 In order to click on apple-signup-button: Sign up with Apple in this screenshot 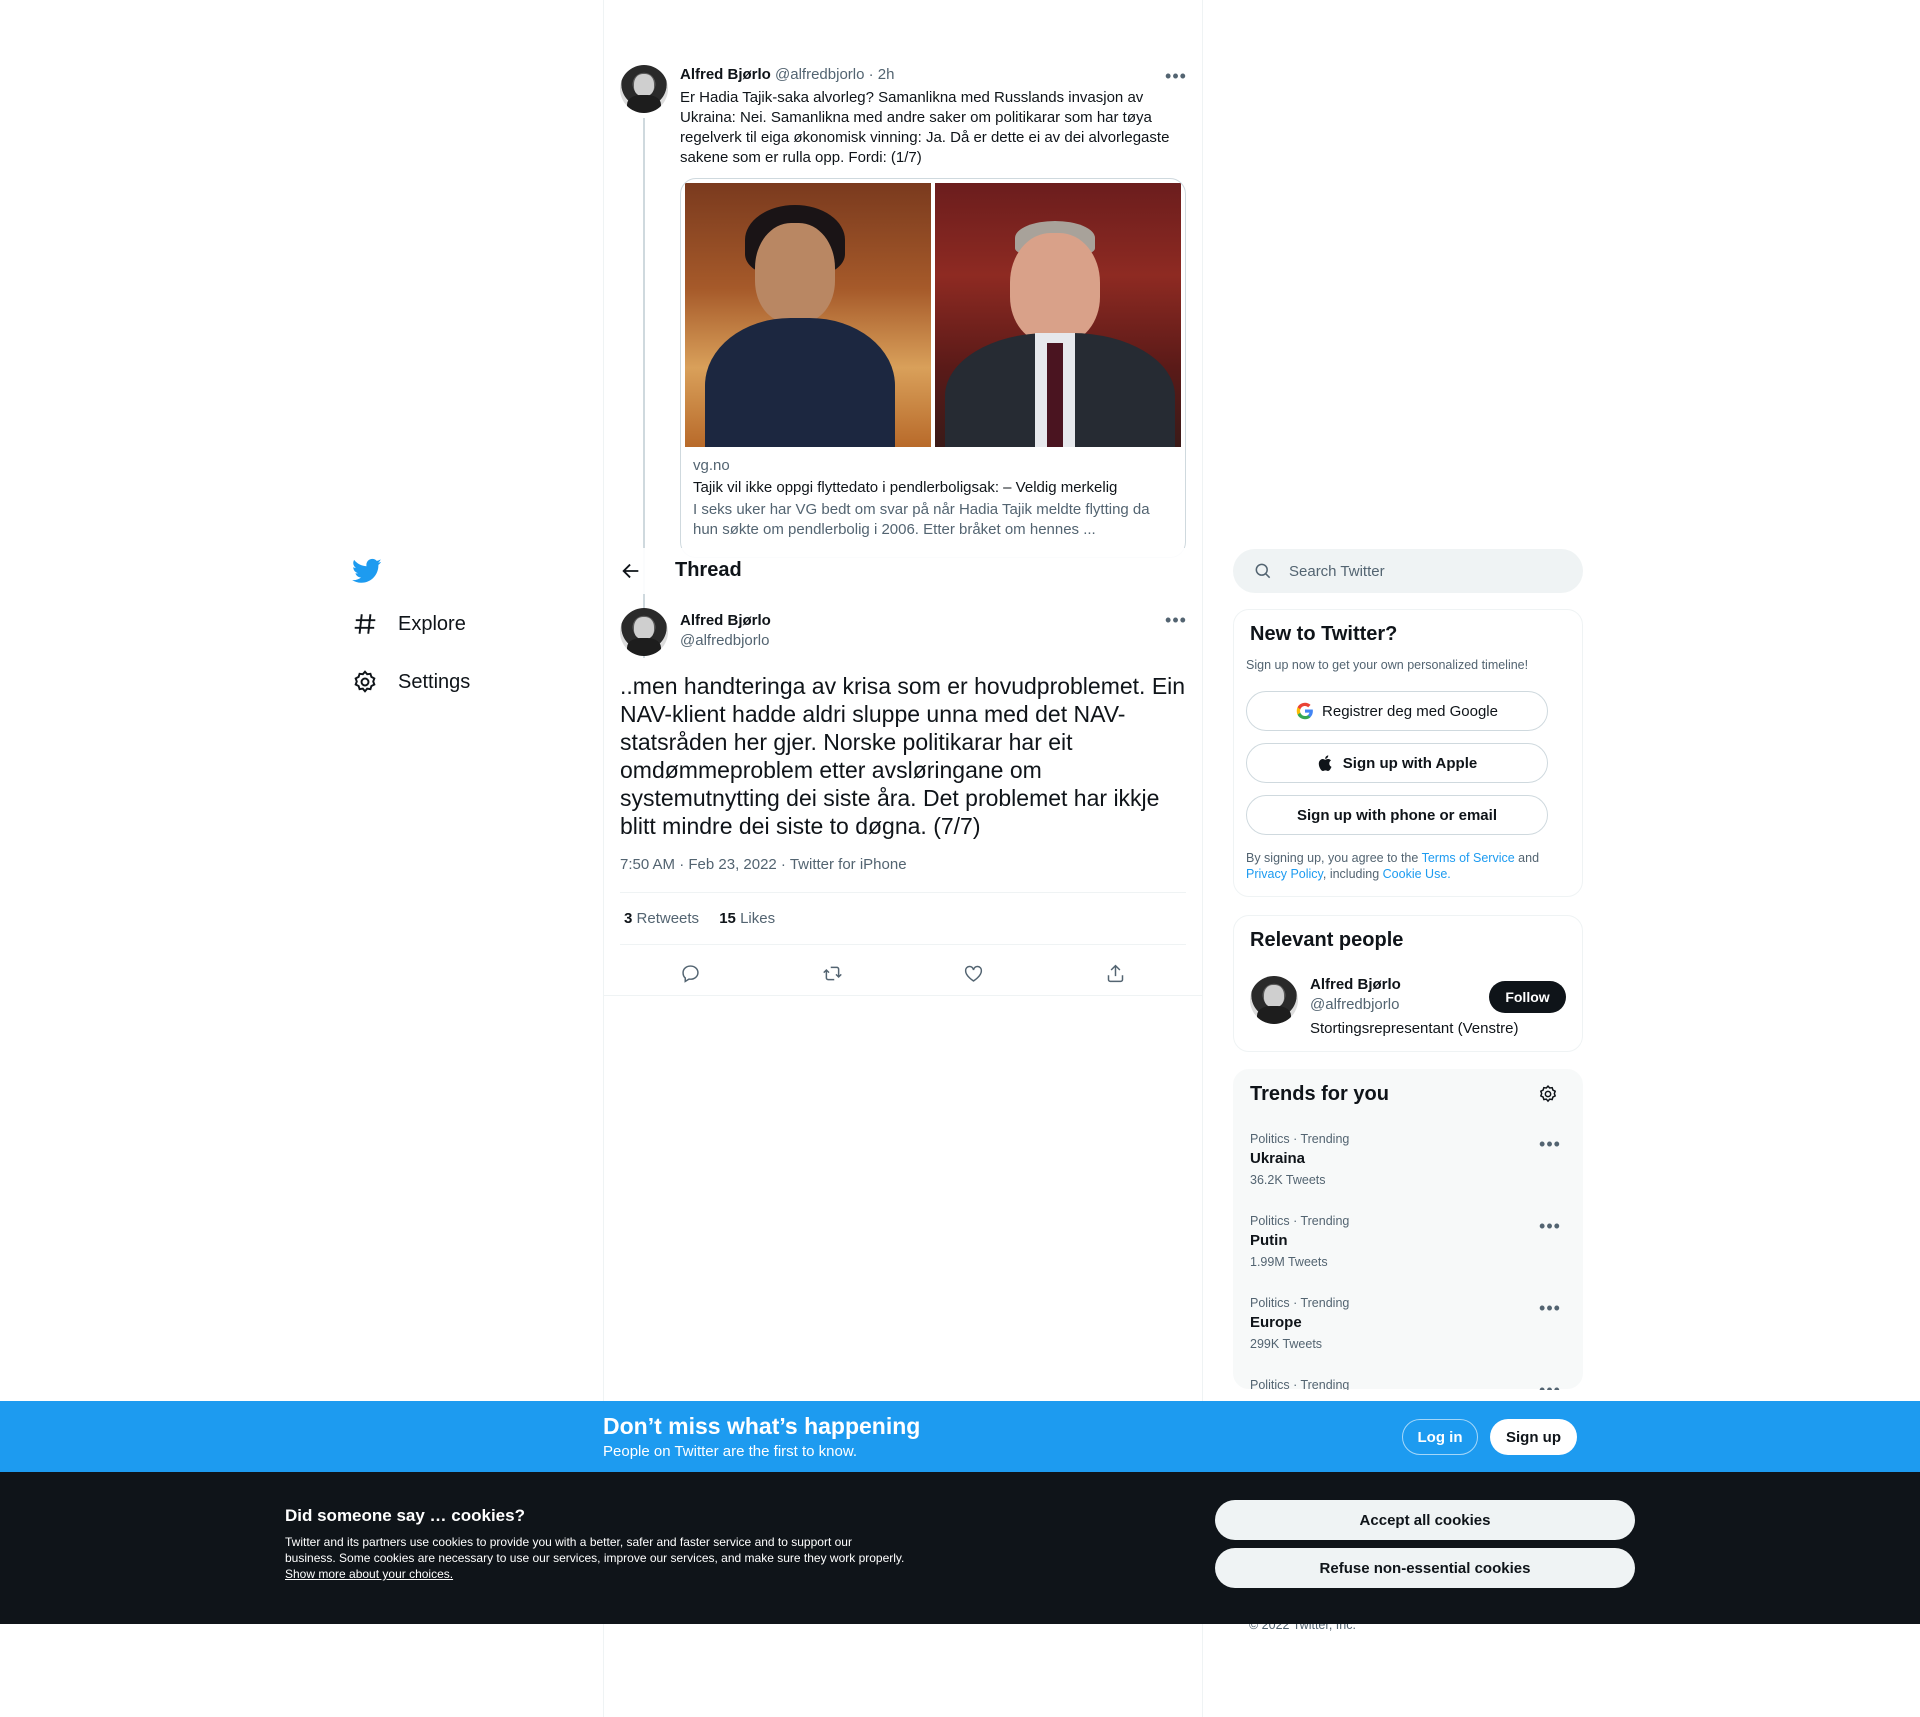, I will do `click(1397, 763)`.